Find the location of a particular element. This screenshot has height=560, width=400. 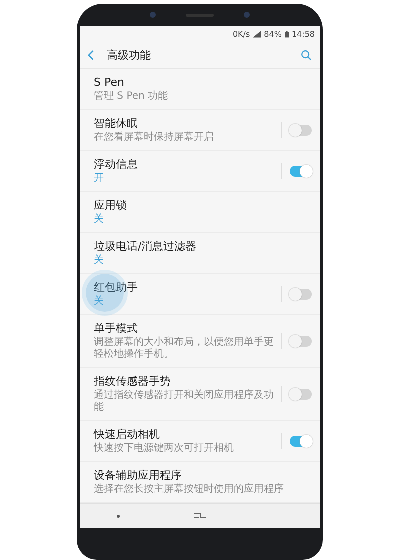

clock-time: 14:58 is located at coordinates (303, 34).